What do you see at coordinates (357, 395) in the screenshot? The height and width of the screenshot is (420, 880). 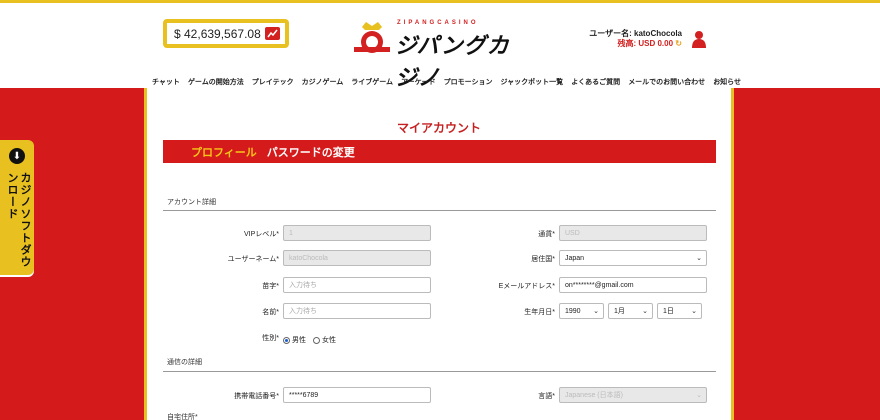 I see `phone-input: *****6789` at bounding box center [357, 395].